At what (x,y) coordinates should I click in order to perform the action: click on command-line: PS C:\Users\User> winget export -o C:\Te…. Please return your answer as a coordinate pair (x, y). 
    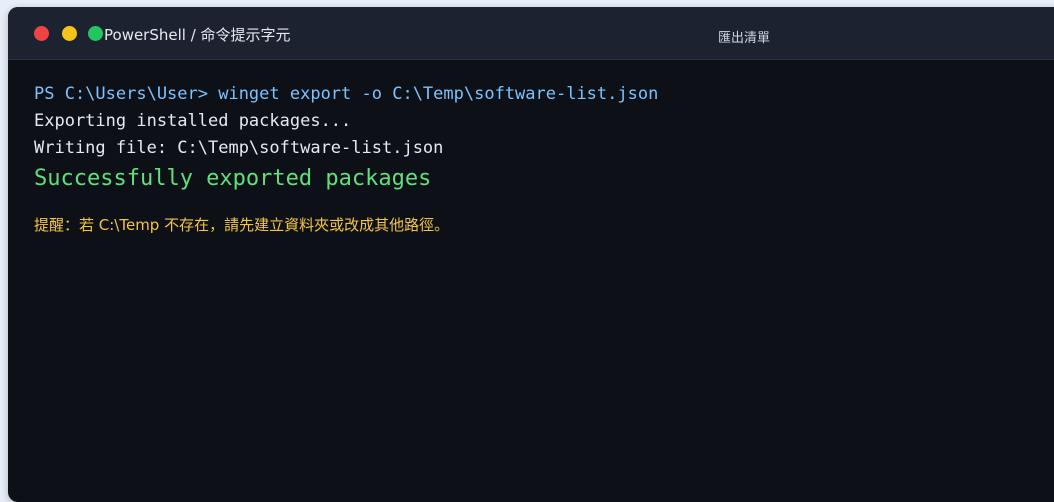
    Looking at the image, I should click on (346, 94).